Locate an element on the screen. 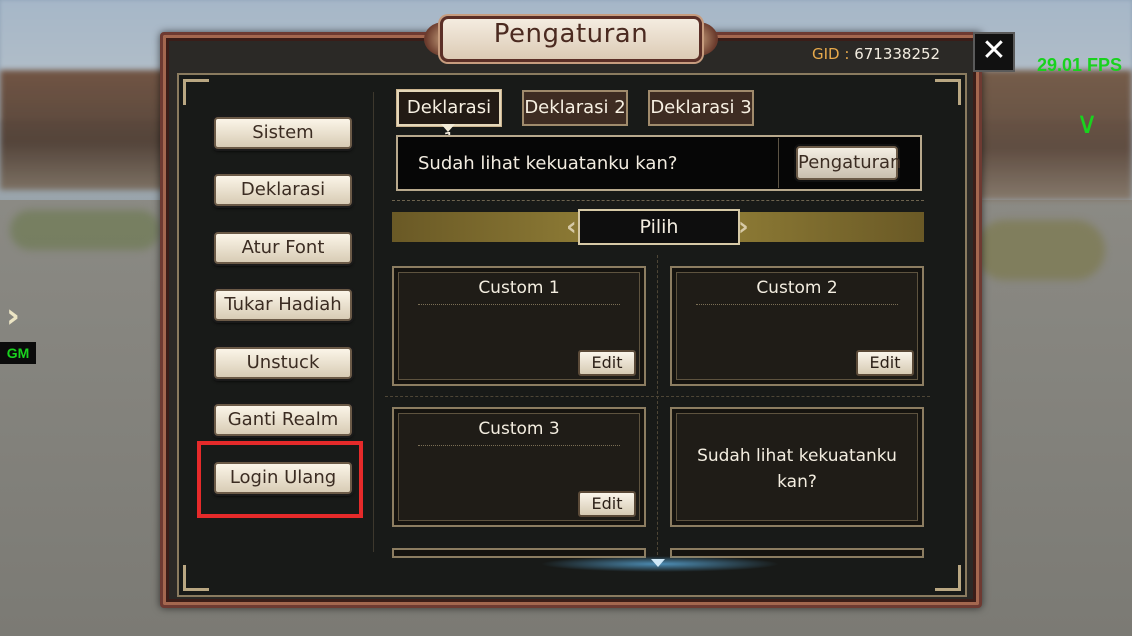 The image size is (1132, 636). gid-display: GID : 671338252 is located at coordinates (876, 54).